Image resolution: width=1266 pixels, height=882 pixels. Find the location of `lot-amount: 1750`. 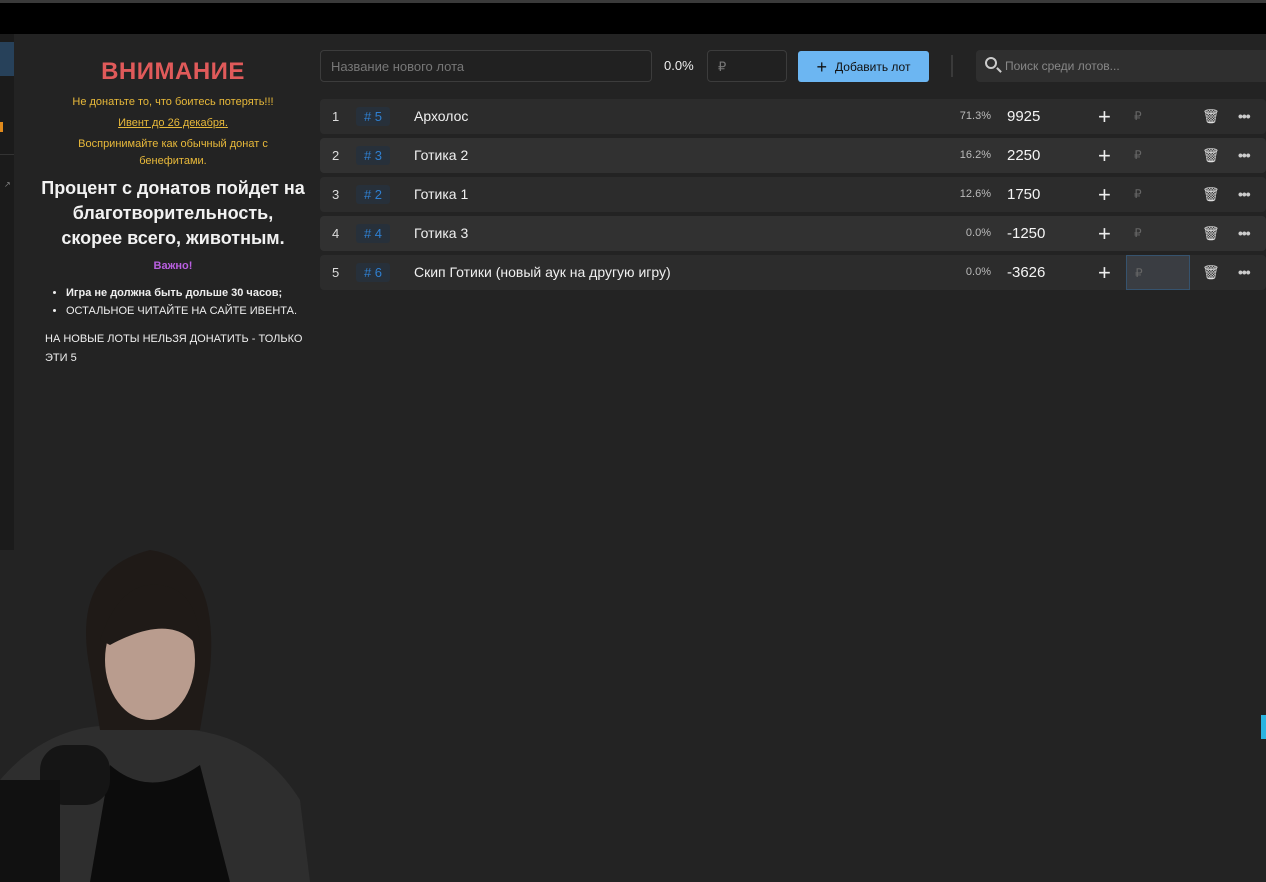

lot-amount: 1750 is located at coordinates (1024, 194).